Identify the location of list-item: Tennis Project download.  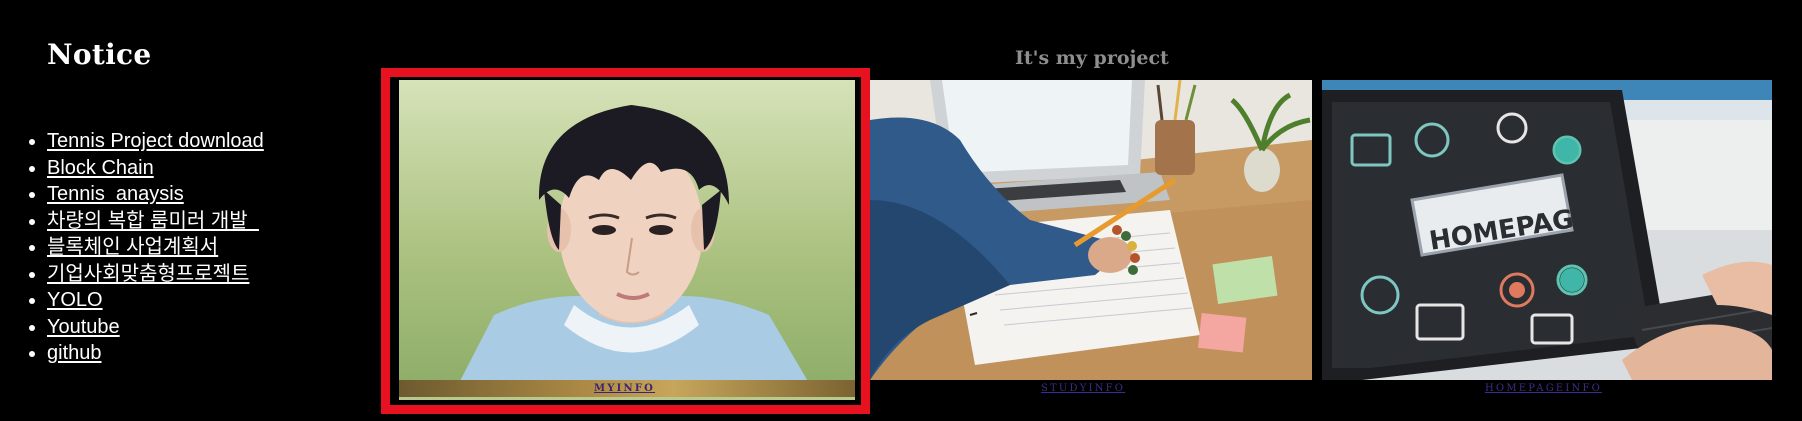
(155, 141).